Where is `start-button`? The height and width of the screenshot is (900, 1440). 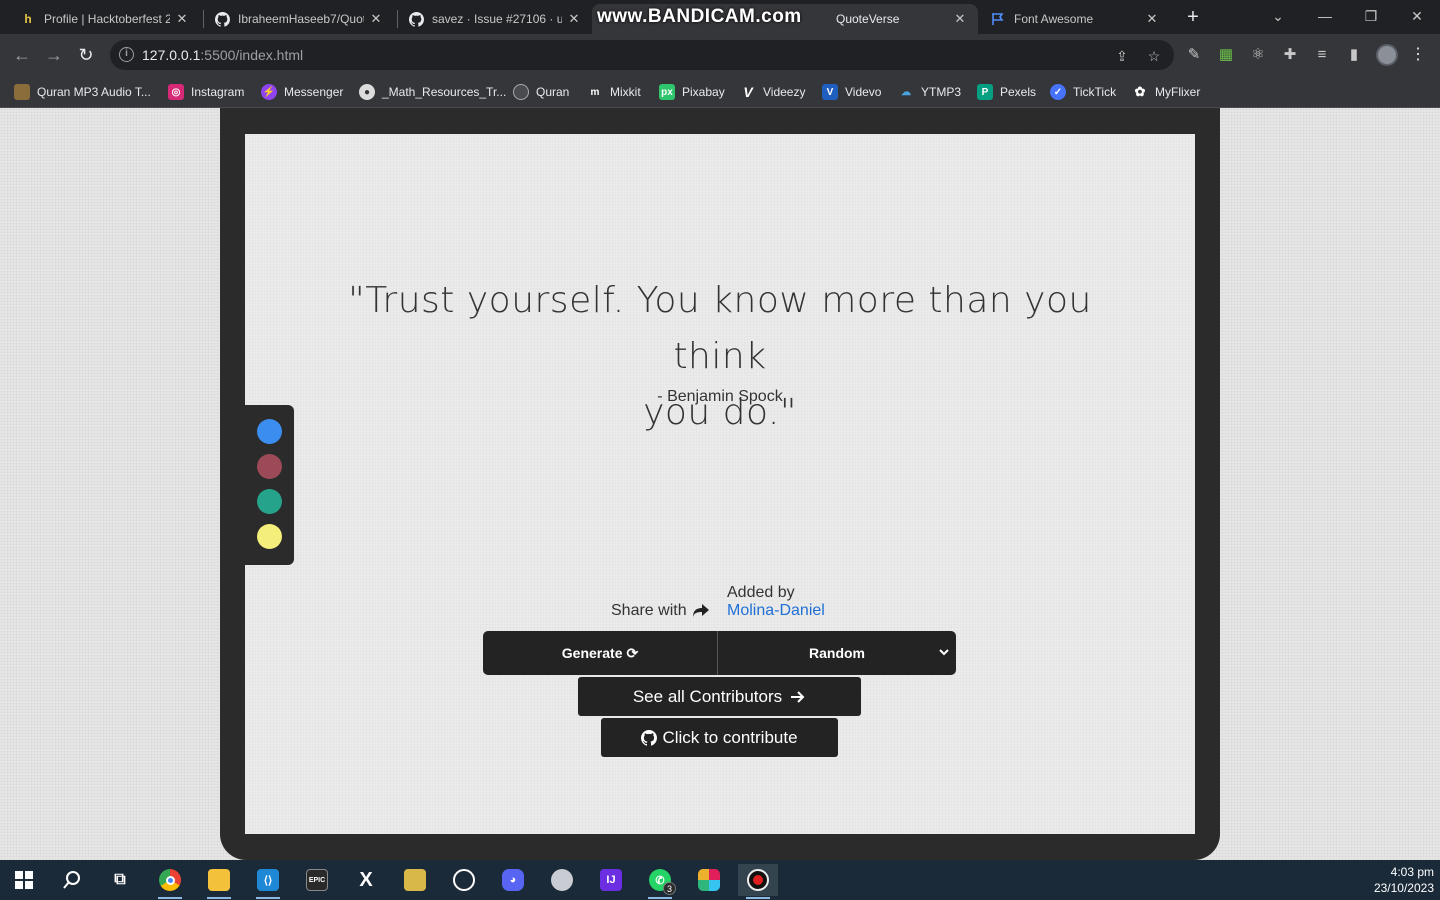
start-button is located at coordinates (24, 880).